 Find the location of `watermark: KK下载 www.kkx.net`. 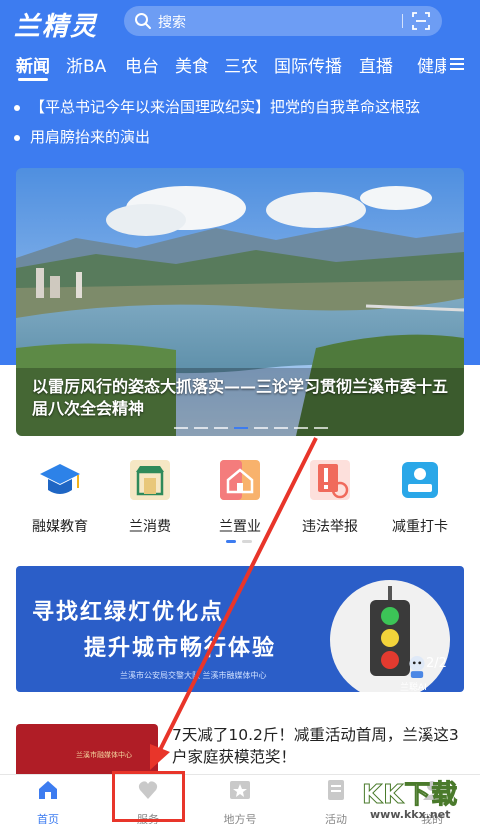

watermark: KK下载 www.kkx.net is located at coordinates (420, 797).